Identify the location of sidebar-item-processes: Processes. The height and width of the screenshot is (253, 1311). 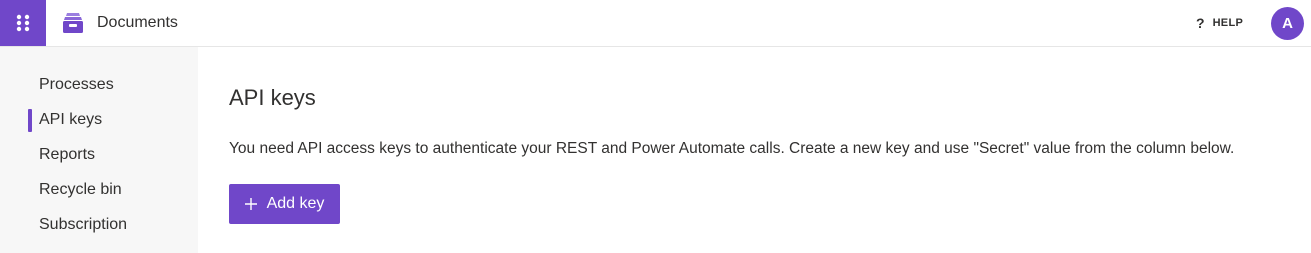
(99, 86).